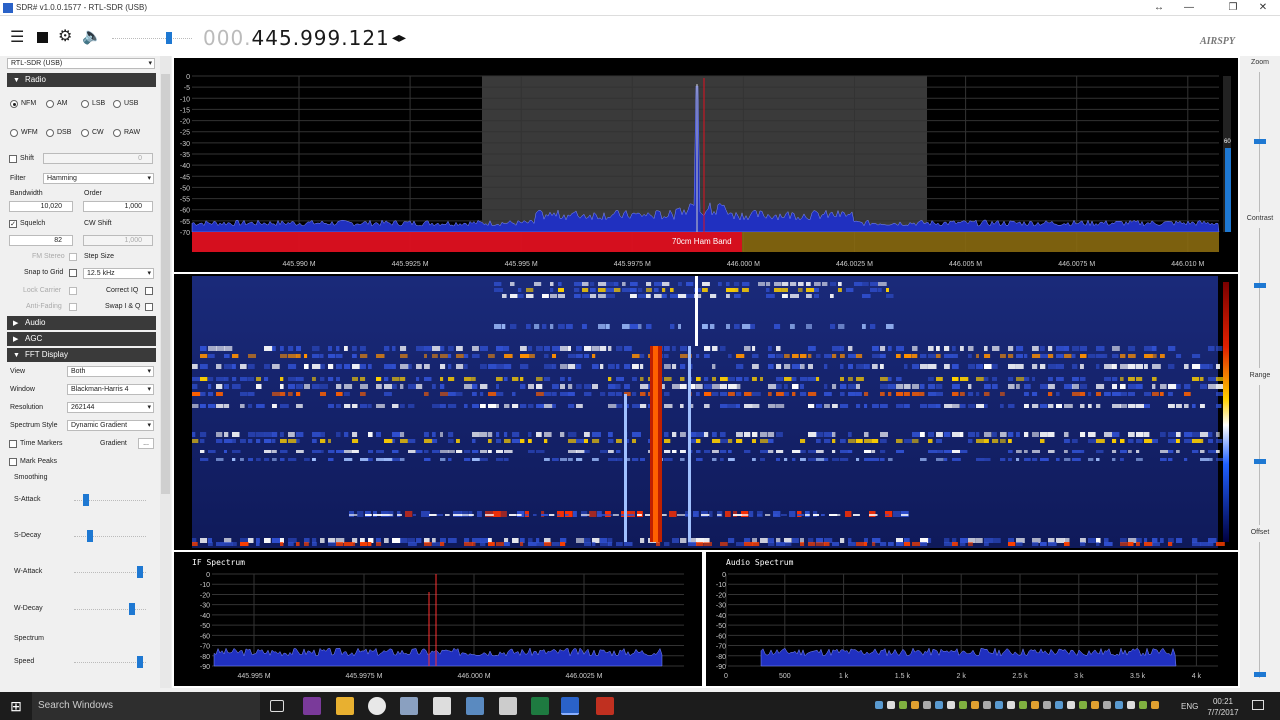  I want to click on mode-radio-nfm, so click(14, 104).